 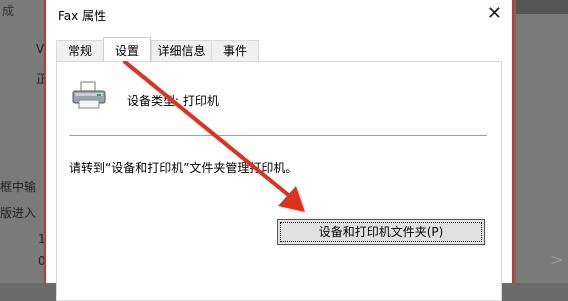 I want to click on chevron-right-icon: >, so click(x=557, y=259).